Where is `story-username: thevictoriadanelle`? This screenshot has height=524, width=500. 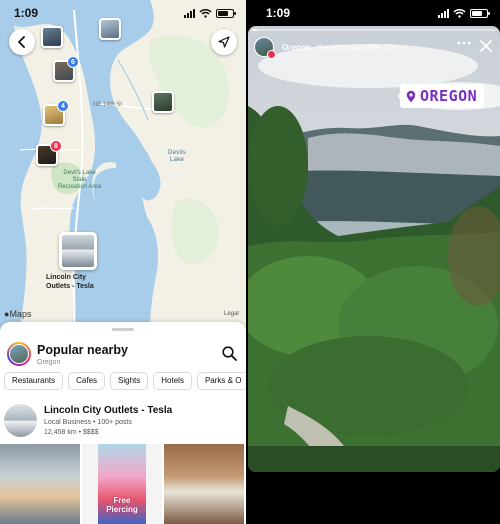 story-username: thevictoriadanelle is located at coordinates (348, 47).